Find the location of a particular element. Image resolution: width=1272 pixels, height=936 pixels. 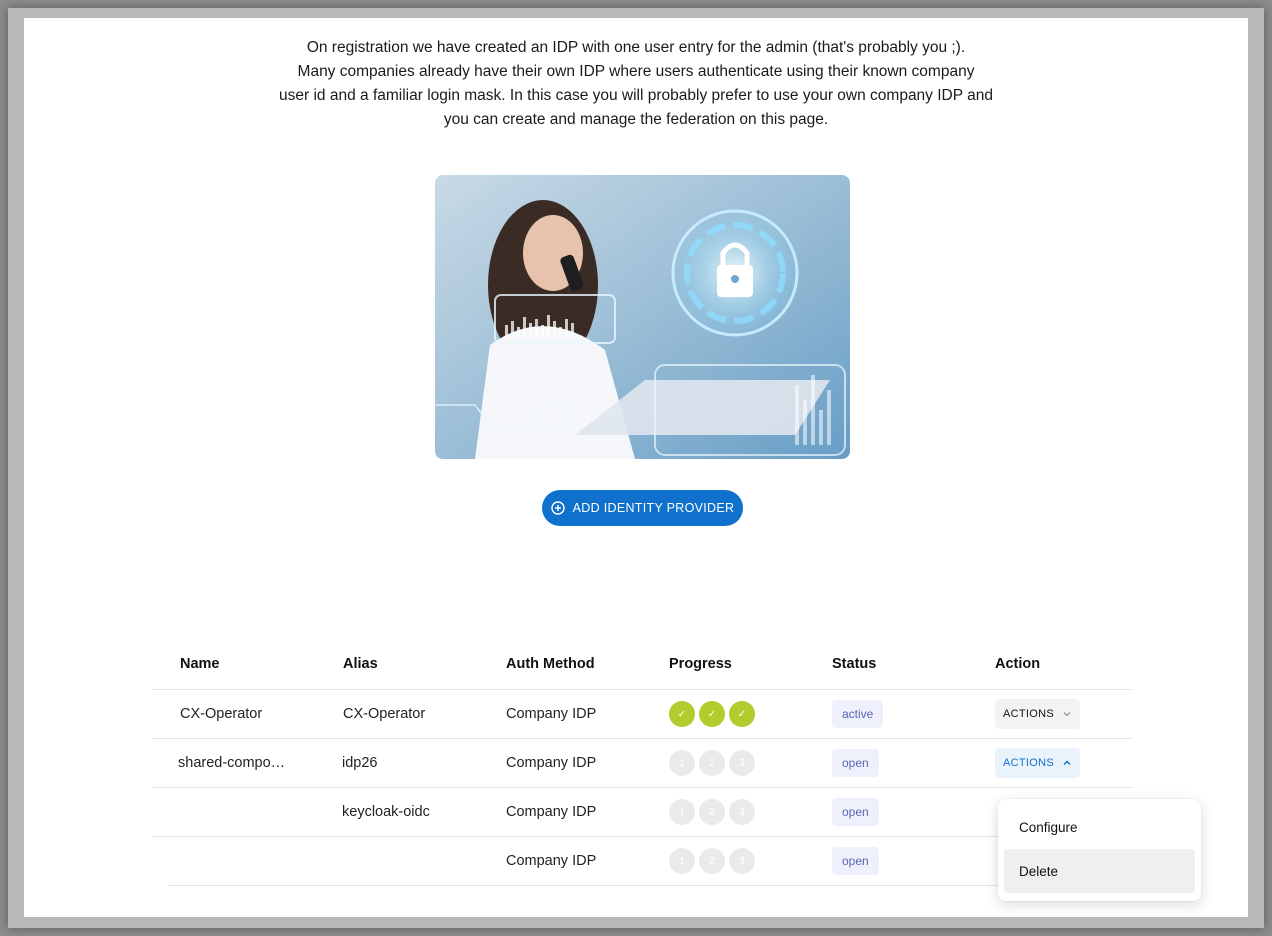

header-action: Action is located at coordinates (1018, 664).